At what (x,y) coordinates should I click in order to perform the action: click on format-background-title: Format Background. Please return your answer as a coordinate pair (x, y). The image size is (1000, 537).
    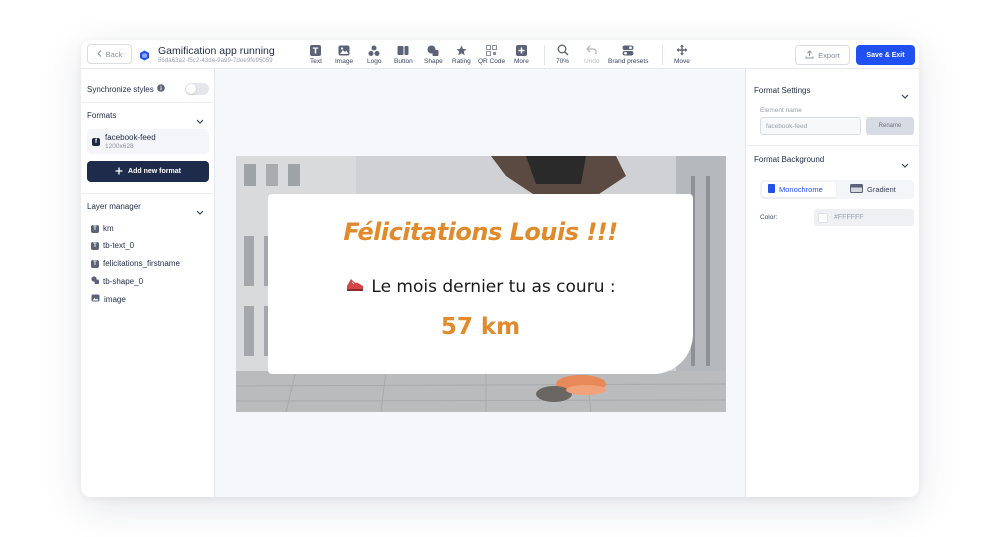
    Looking at the image, I should click on (789, 159).